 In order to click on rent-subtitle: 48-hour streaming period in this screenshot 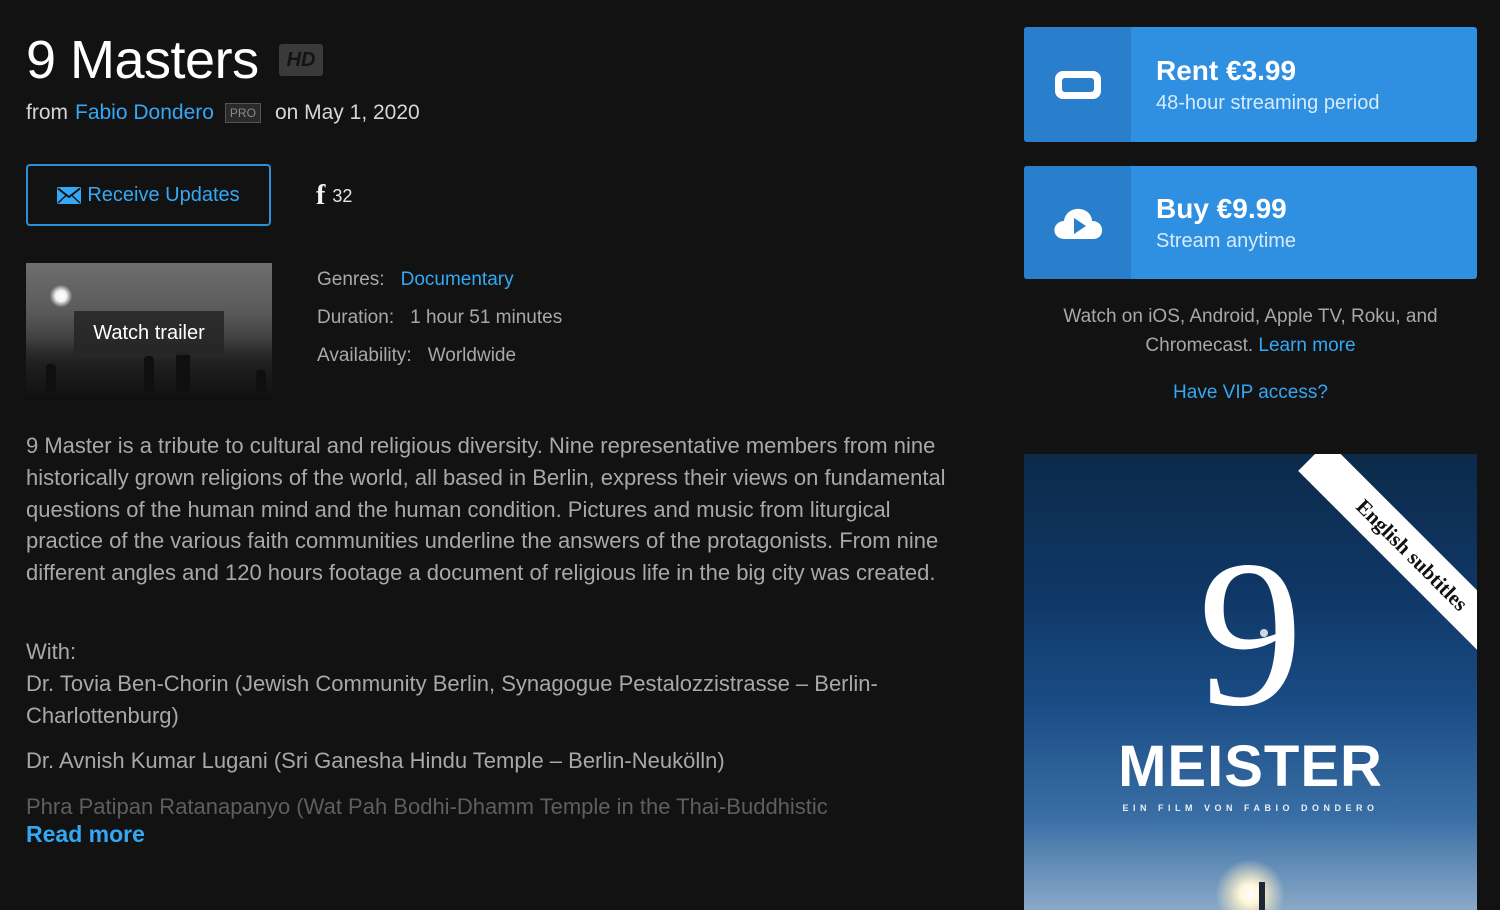, I will do `click(1268, 102)`.